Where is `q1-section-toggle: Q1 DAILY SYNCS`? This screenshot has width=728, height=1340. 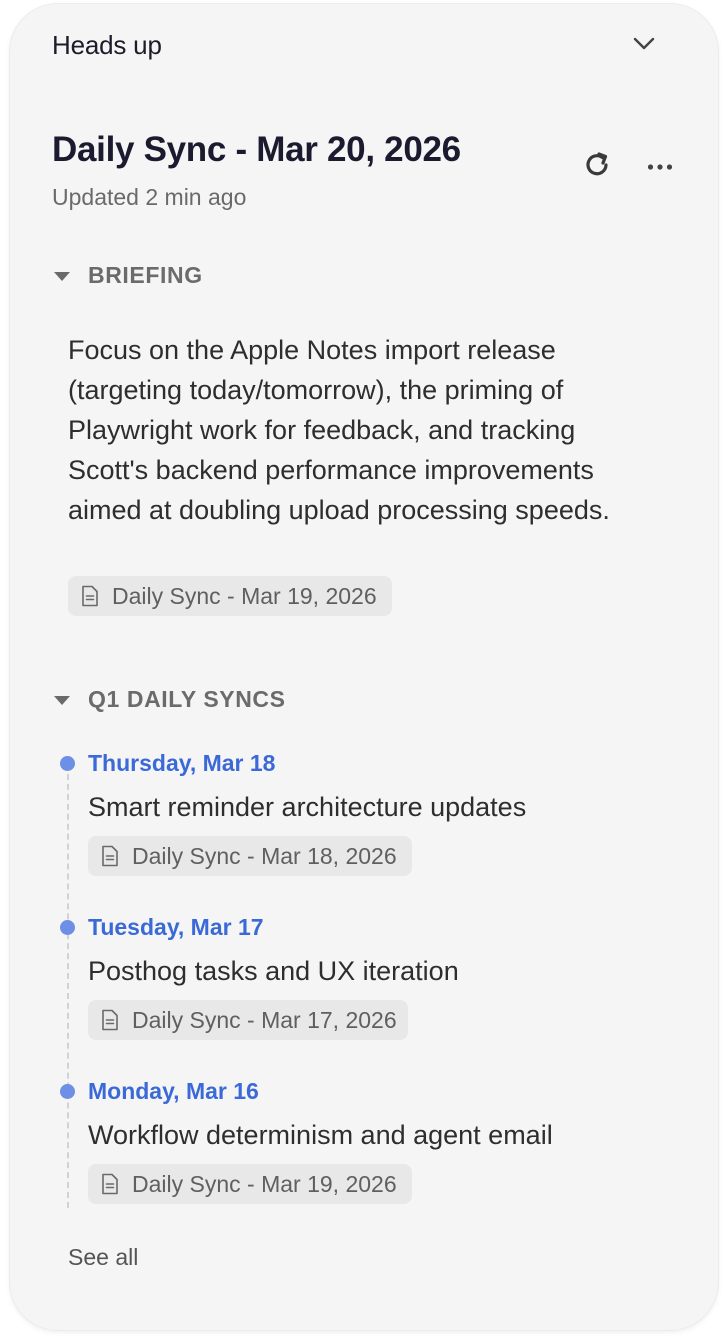
q1-section-toggle: Q1 DAILY SYNCS is located at coordinates (170, 699).